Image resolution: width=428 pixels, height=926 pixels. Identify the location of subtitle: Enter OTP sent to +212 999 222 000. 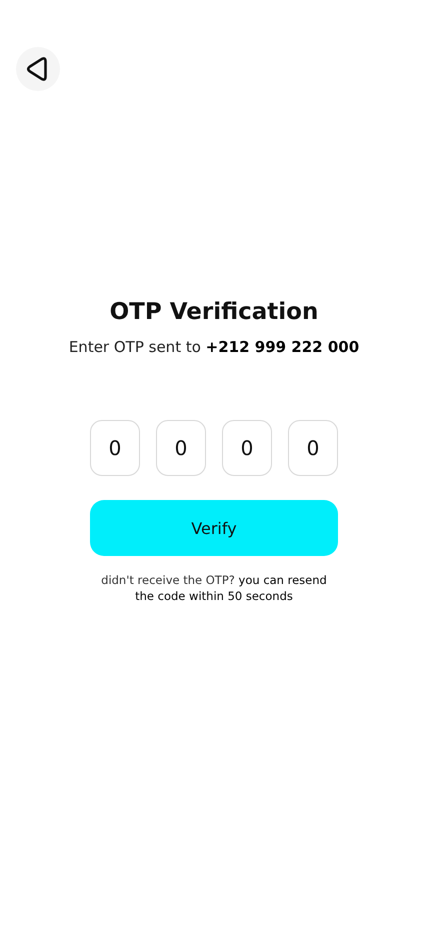
(214, 347).